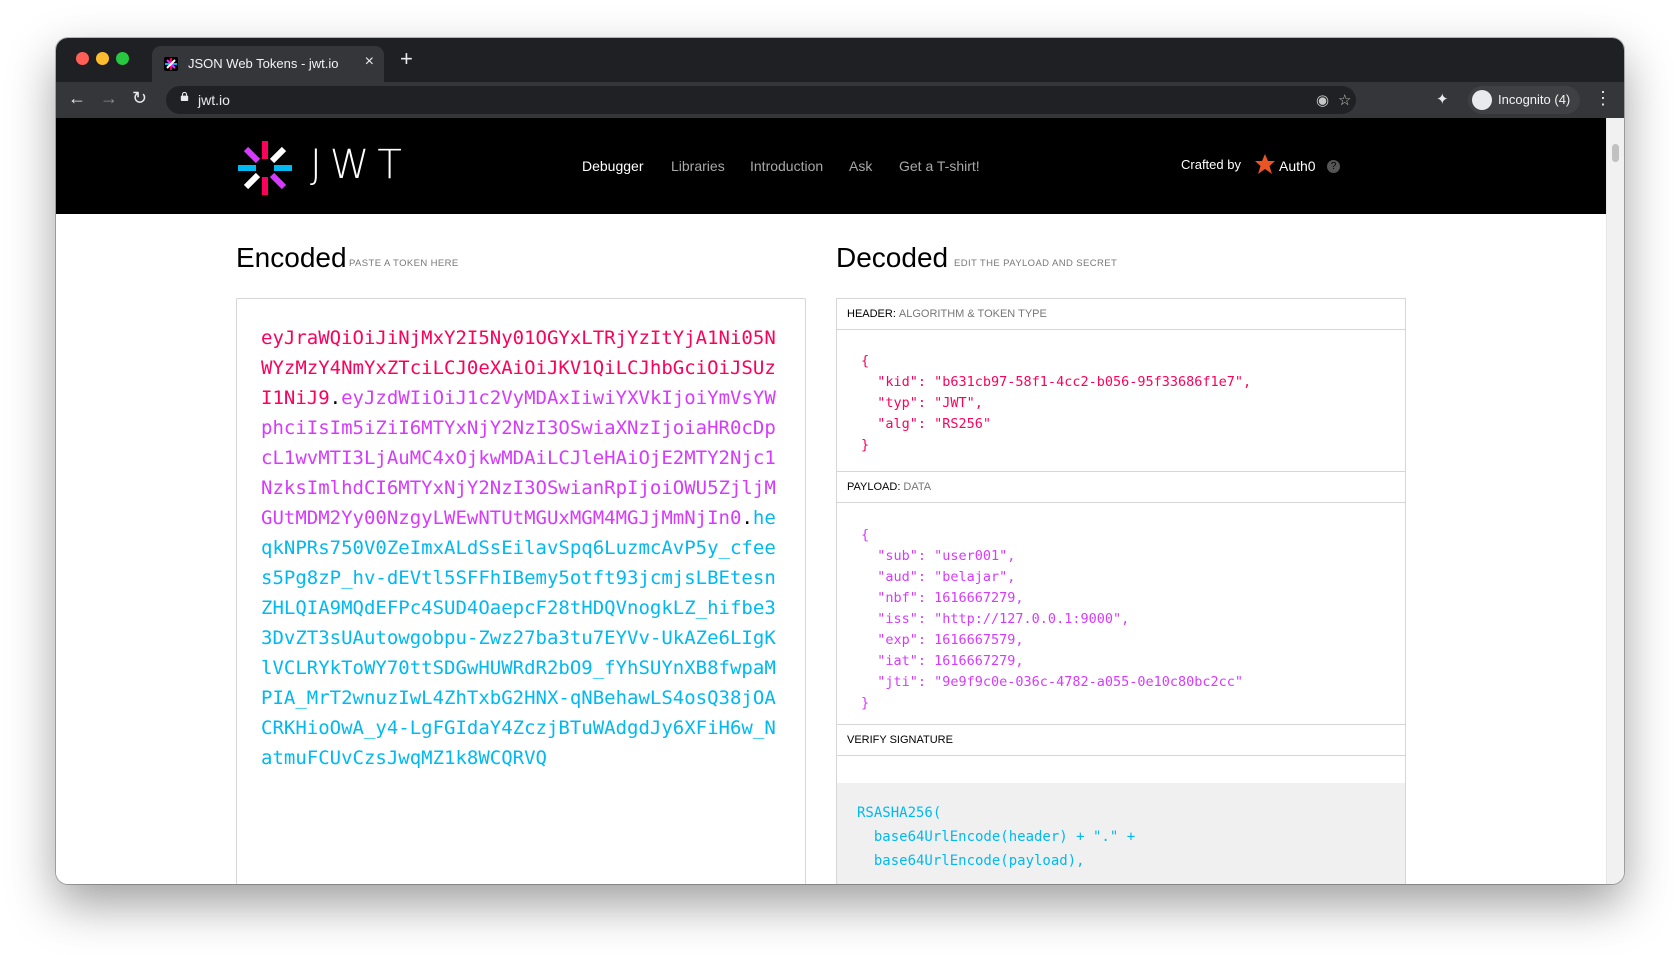 The height and width of the screenshot is (955, 1674). I want to click on encoded-heading: Encoded, so click(291, 257).